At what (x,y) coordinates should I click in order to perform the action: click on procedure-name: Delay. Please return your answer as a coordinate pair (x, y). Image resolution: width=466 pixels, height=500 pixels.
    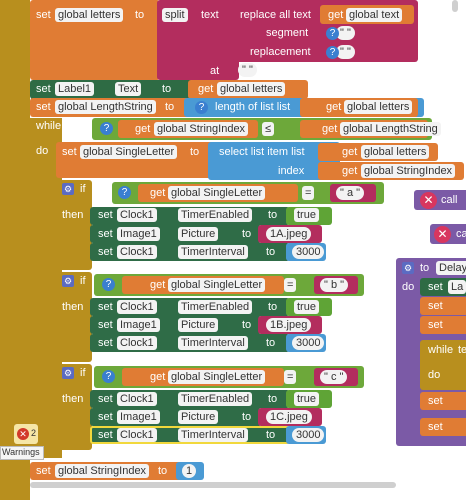
    Looking at the image, I should click on (451, 268).